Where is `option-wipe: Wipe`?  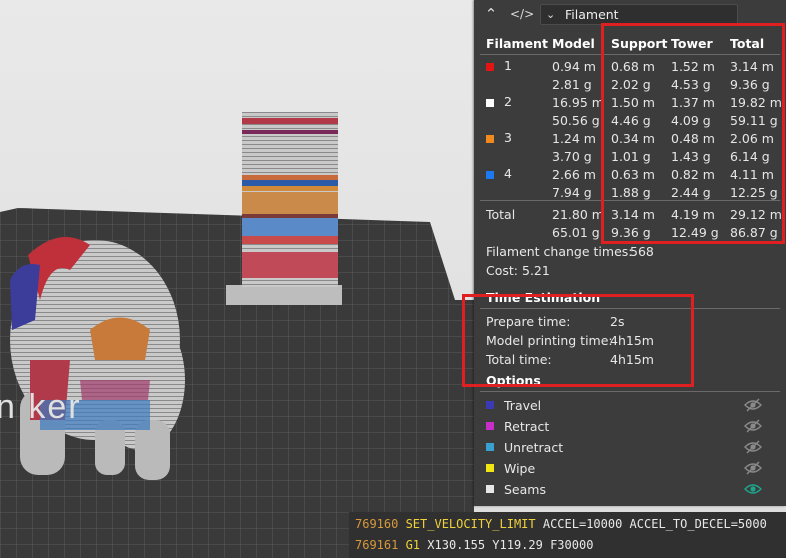
option-wipe: Wipe is located at coordinates (630, 468).